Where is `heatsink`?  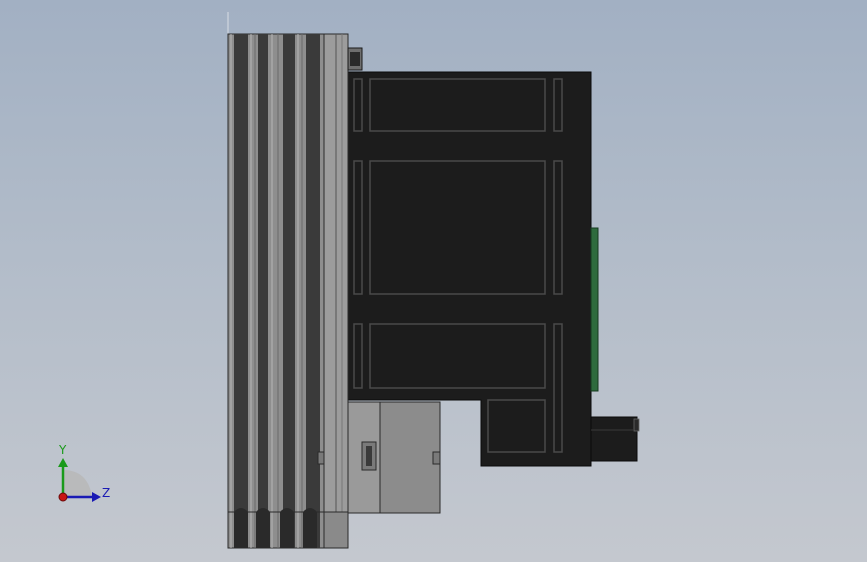
heatsink is located at coordinates (288, 291).